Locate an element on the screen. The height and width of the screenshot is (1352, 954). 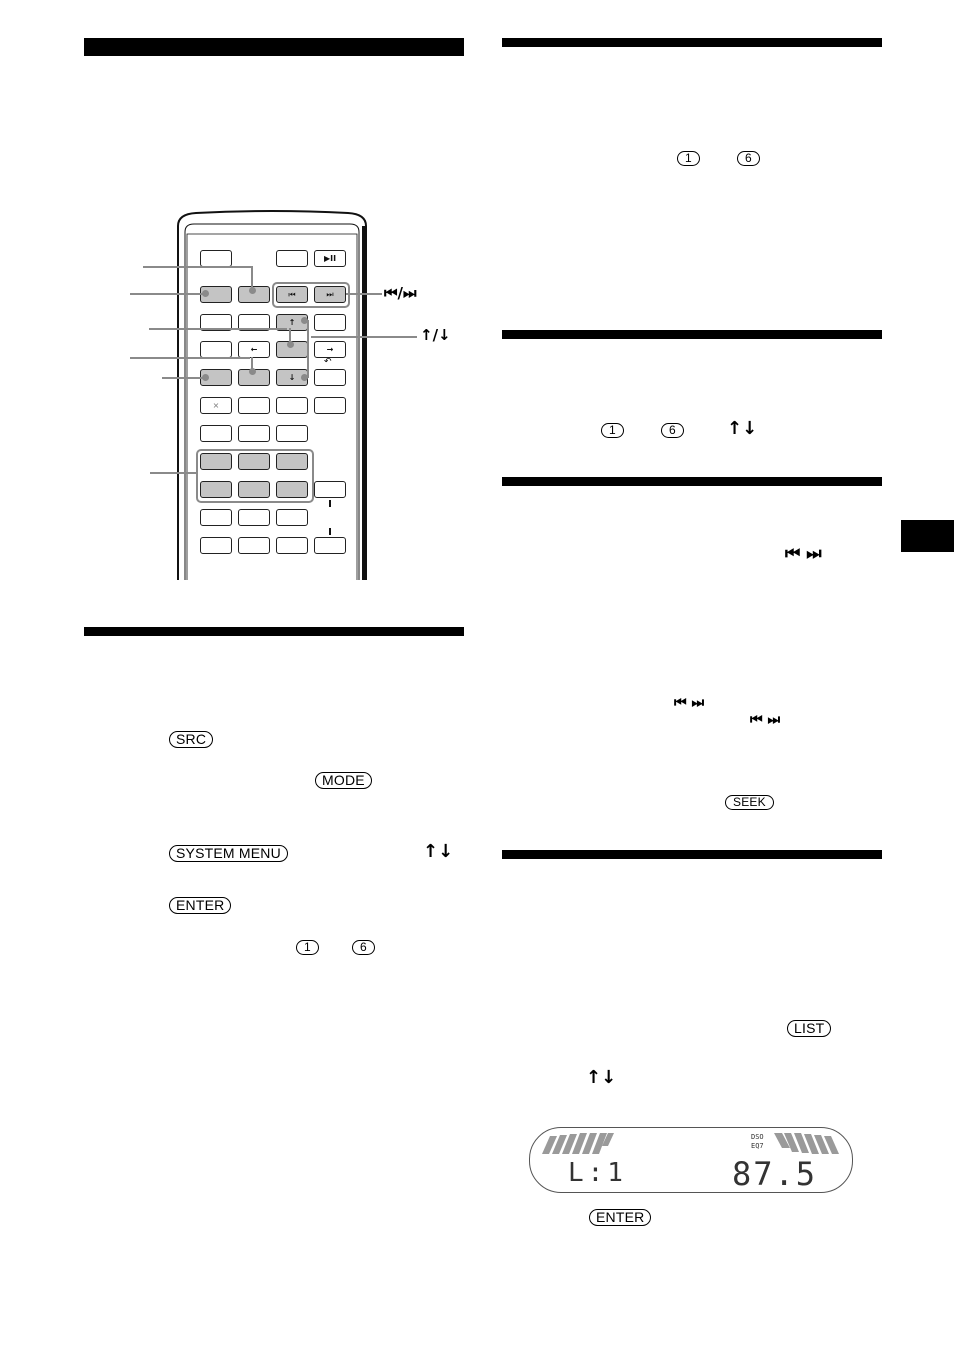
thumb-index-tab is located at coordinates (927, 536).